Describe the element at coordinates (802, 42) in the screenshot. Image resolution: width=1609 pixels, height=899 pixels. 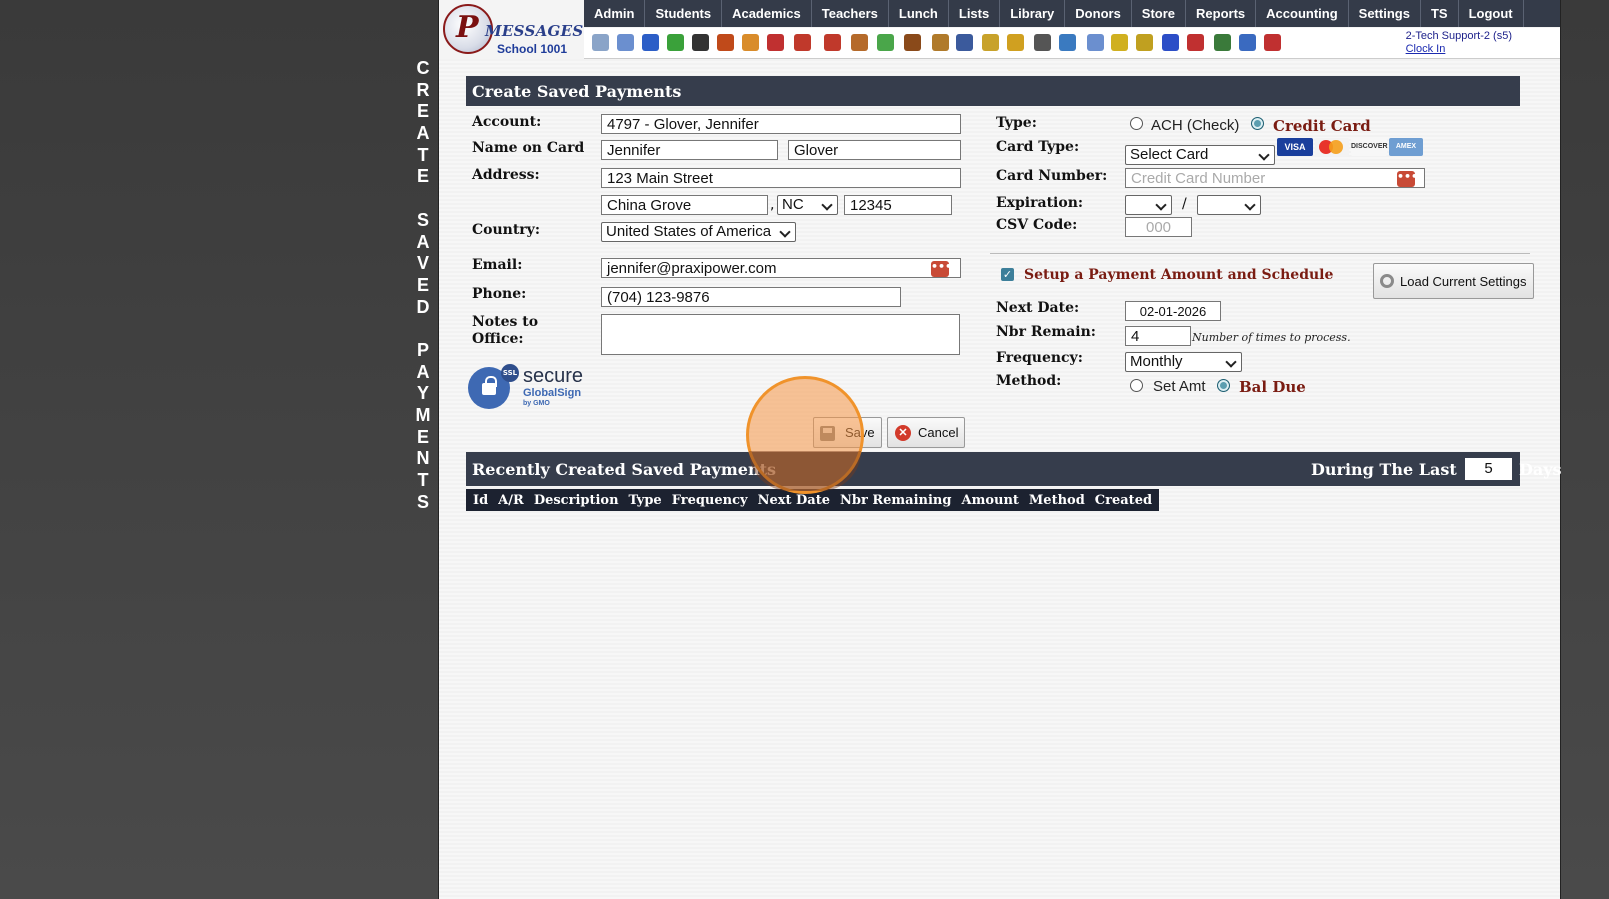
I see `megaphone-icon` at that location.